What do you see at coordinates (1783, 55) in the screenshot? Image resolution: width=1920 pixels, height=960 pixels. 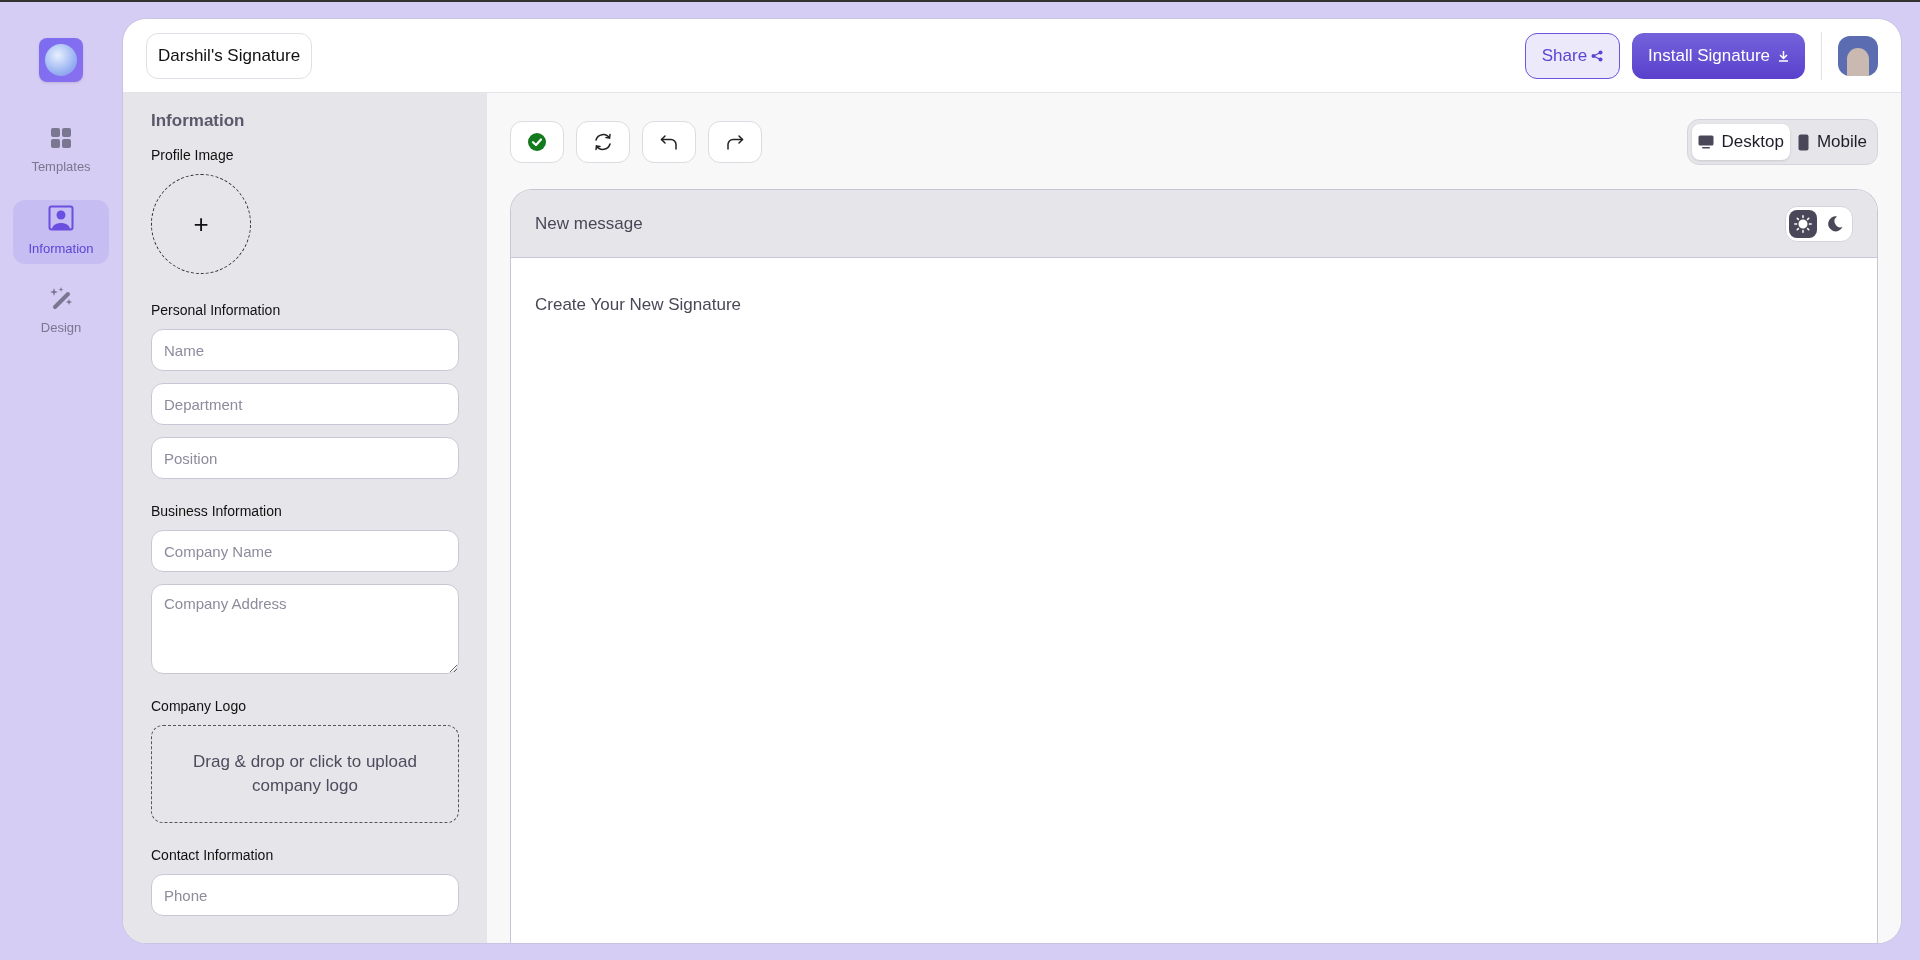 I see `download-icon` at bounding box center [1783, 55].